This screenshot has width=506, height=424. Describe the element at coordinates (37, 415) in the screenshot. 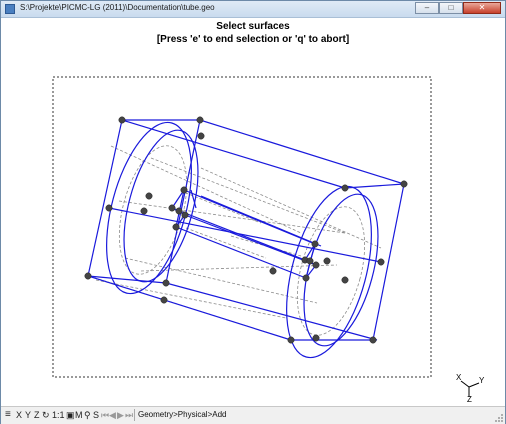

I see `view-z-button: Z` at that location.